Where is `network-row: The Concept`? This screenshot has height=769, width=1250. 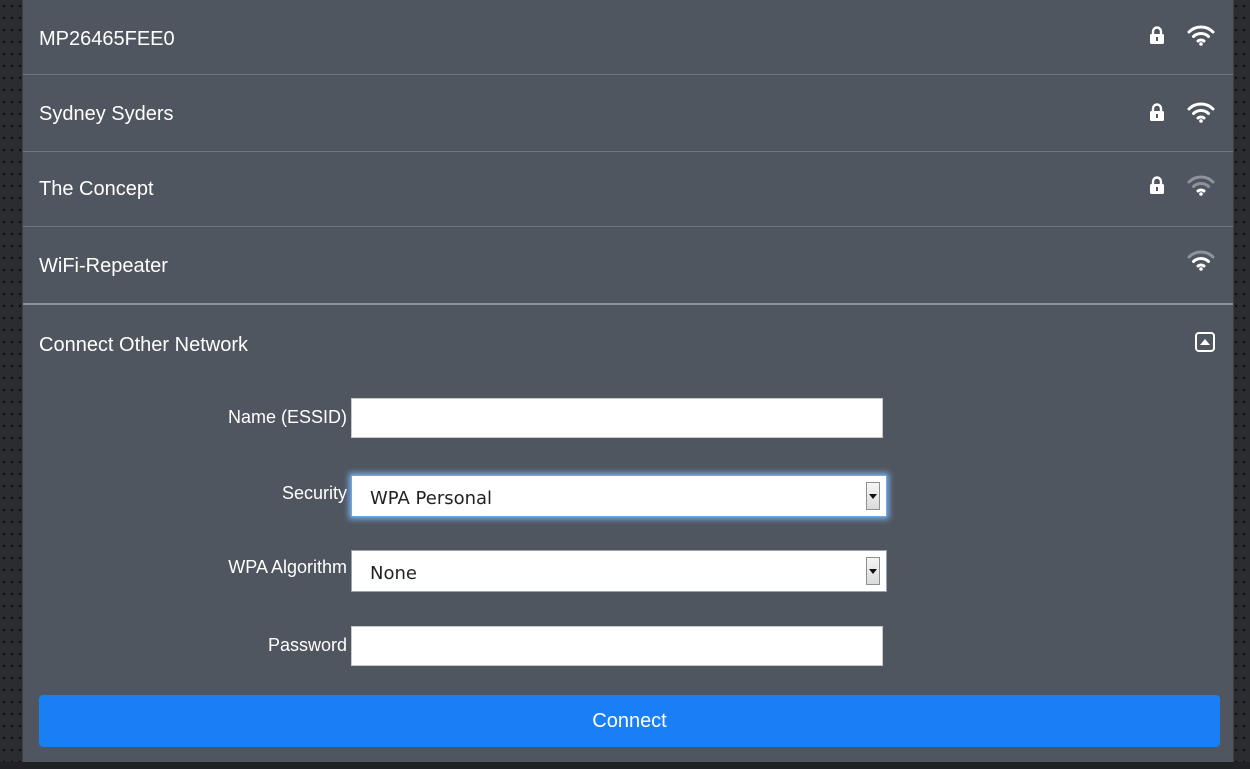 network-row: The Concept is located at coordinates (628, 189).